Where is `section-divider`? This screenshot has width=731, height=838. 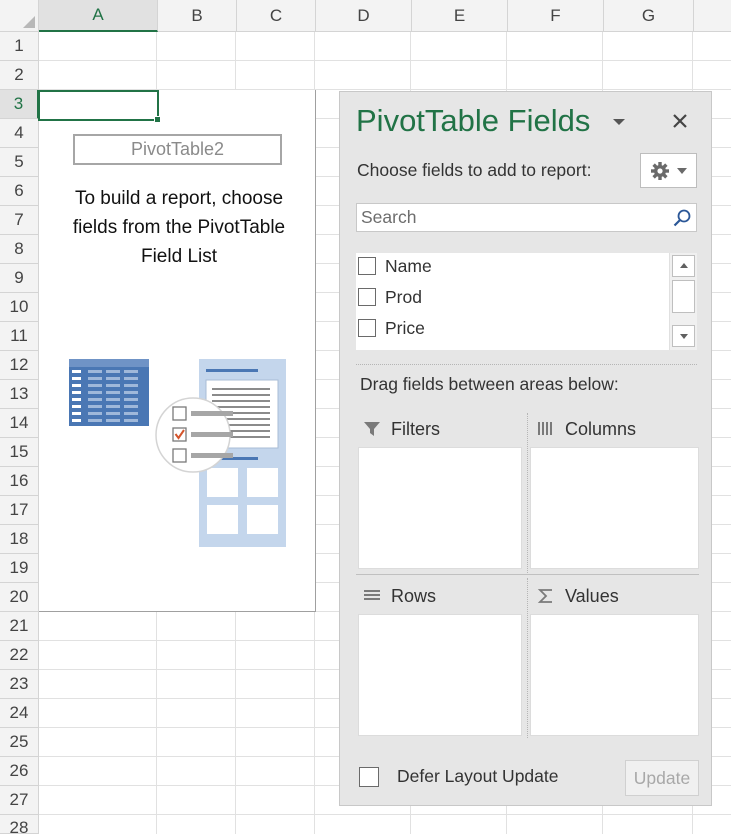 section-divider is located at coordinates (526, 364).